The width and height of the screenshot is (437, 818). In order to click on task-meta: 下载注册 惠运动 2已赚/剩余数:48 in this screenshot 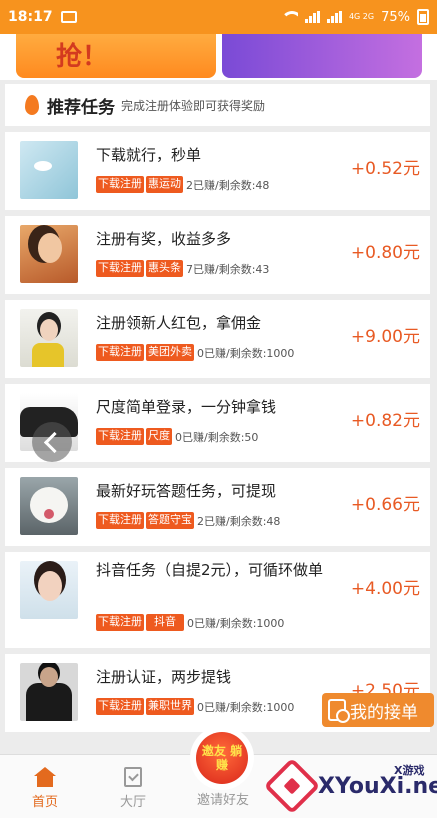, I will do `click(182, 184)`.